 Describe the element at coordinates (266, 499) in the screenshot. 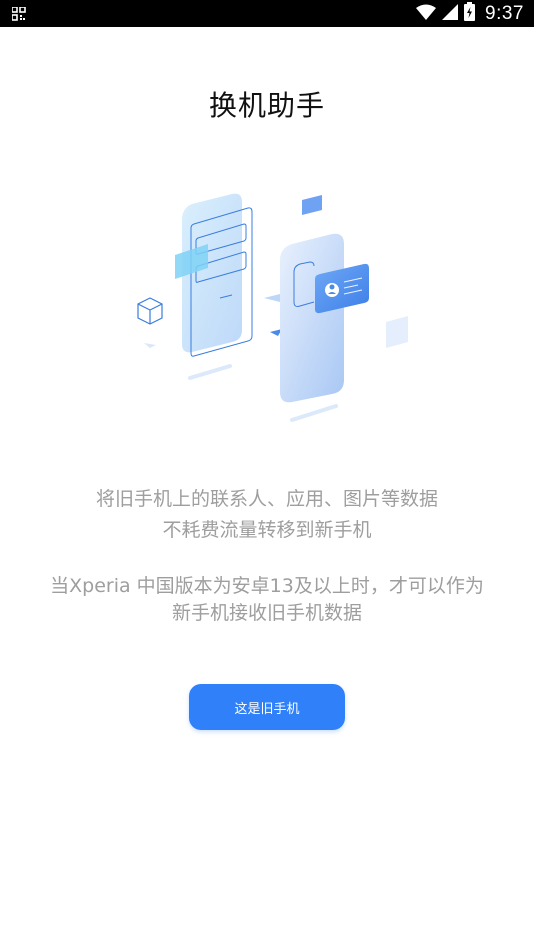

I see `description-line-1: 将旧手机上的联系人、应用、图片等数据` at that location.